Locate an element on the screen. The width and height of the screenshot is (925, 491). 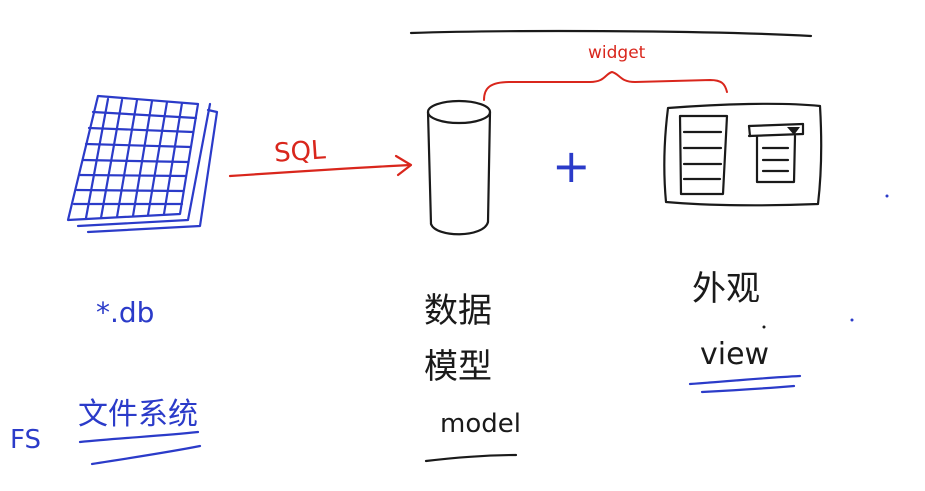
widget-label: widget is located at coordinates (617, 53).